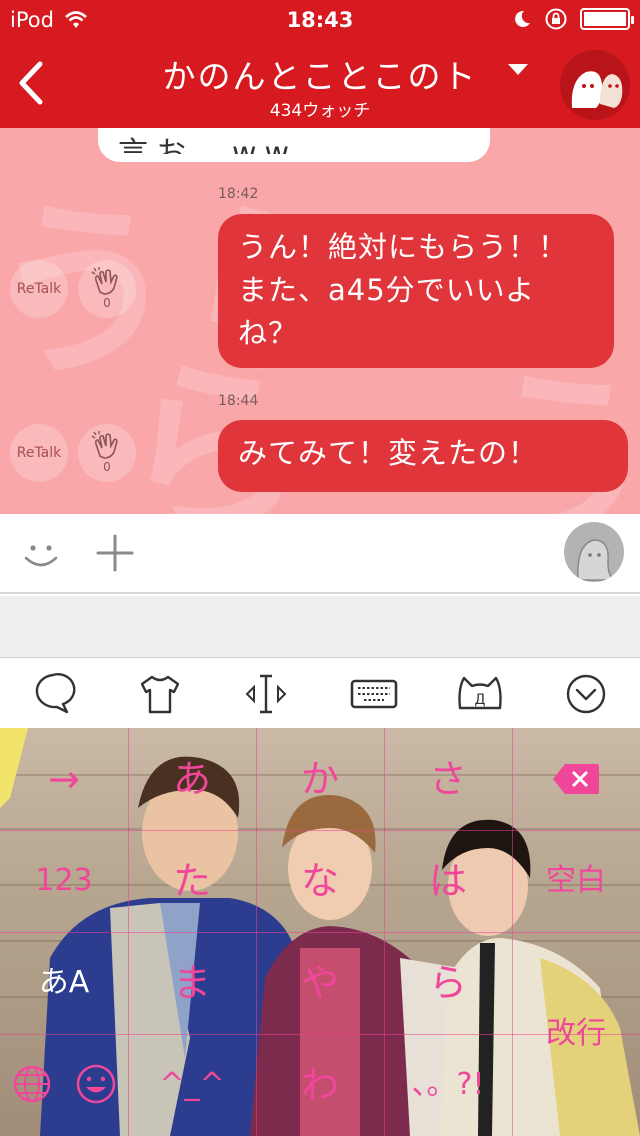  What do you see at coordinates (192, 779) in the screenshot?
I see `key-a: あ` at bounding box center [192, 779].